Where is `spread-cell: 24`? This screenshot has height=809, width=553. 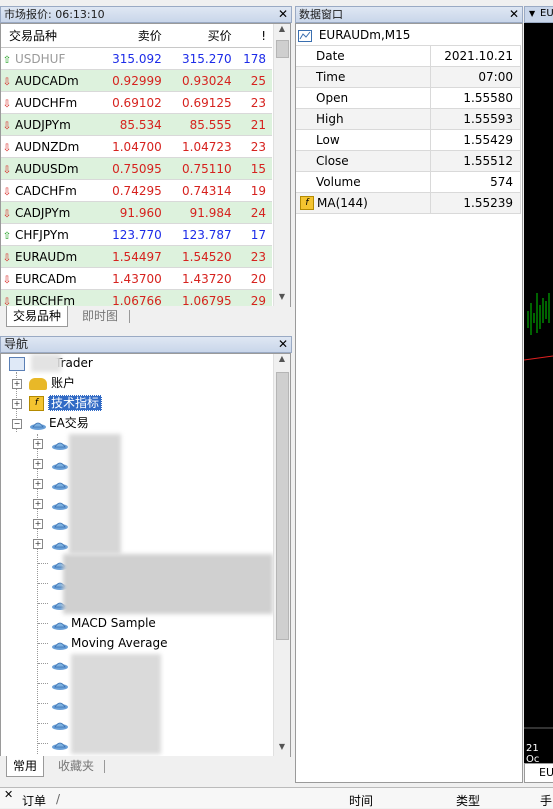
spread-cell: 24 is located at coordinates (254, 212).